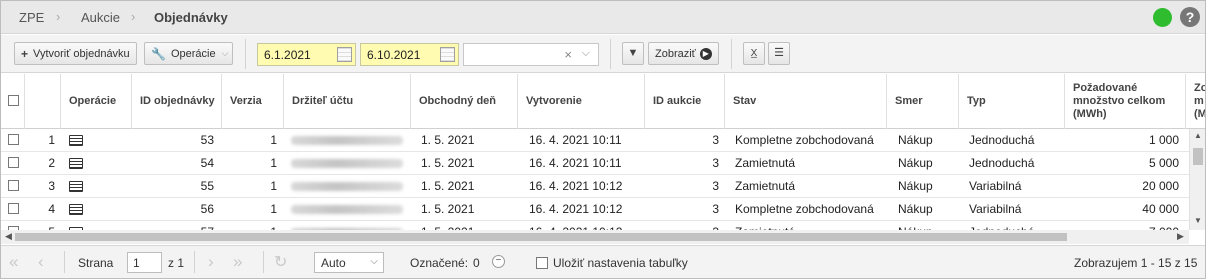 The image size is (1206, 279). Describe the element at coordinates (1125, 101) in the screenshot. I see `header-quantity: Požadované množstvo celkom (MWh)` at that location.